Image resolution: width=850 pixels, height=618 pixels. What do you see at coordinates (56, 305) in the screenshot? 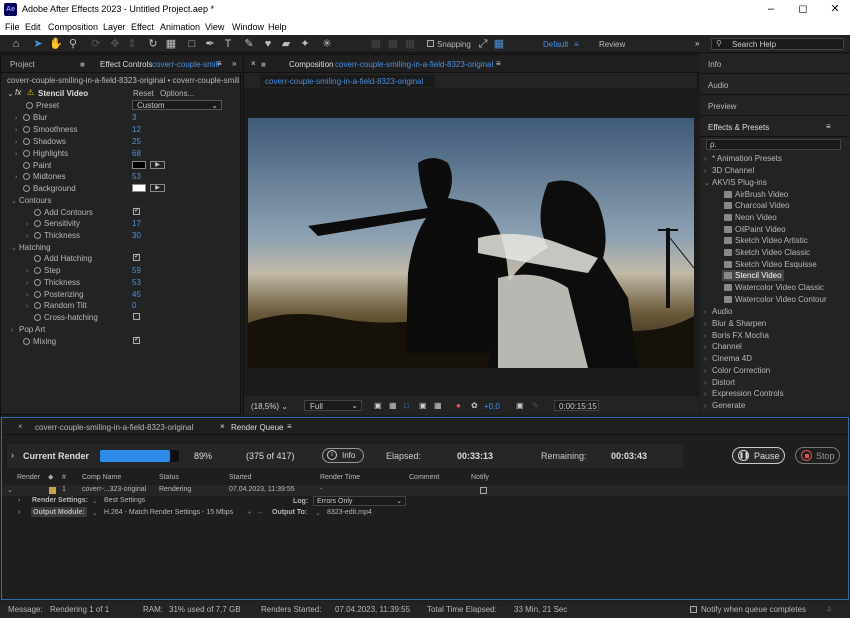
I see `param-random-tilt: › Random Tilt` at bounding box center [56, 305].